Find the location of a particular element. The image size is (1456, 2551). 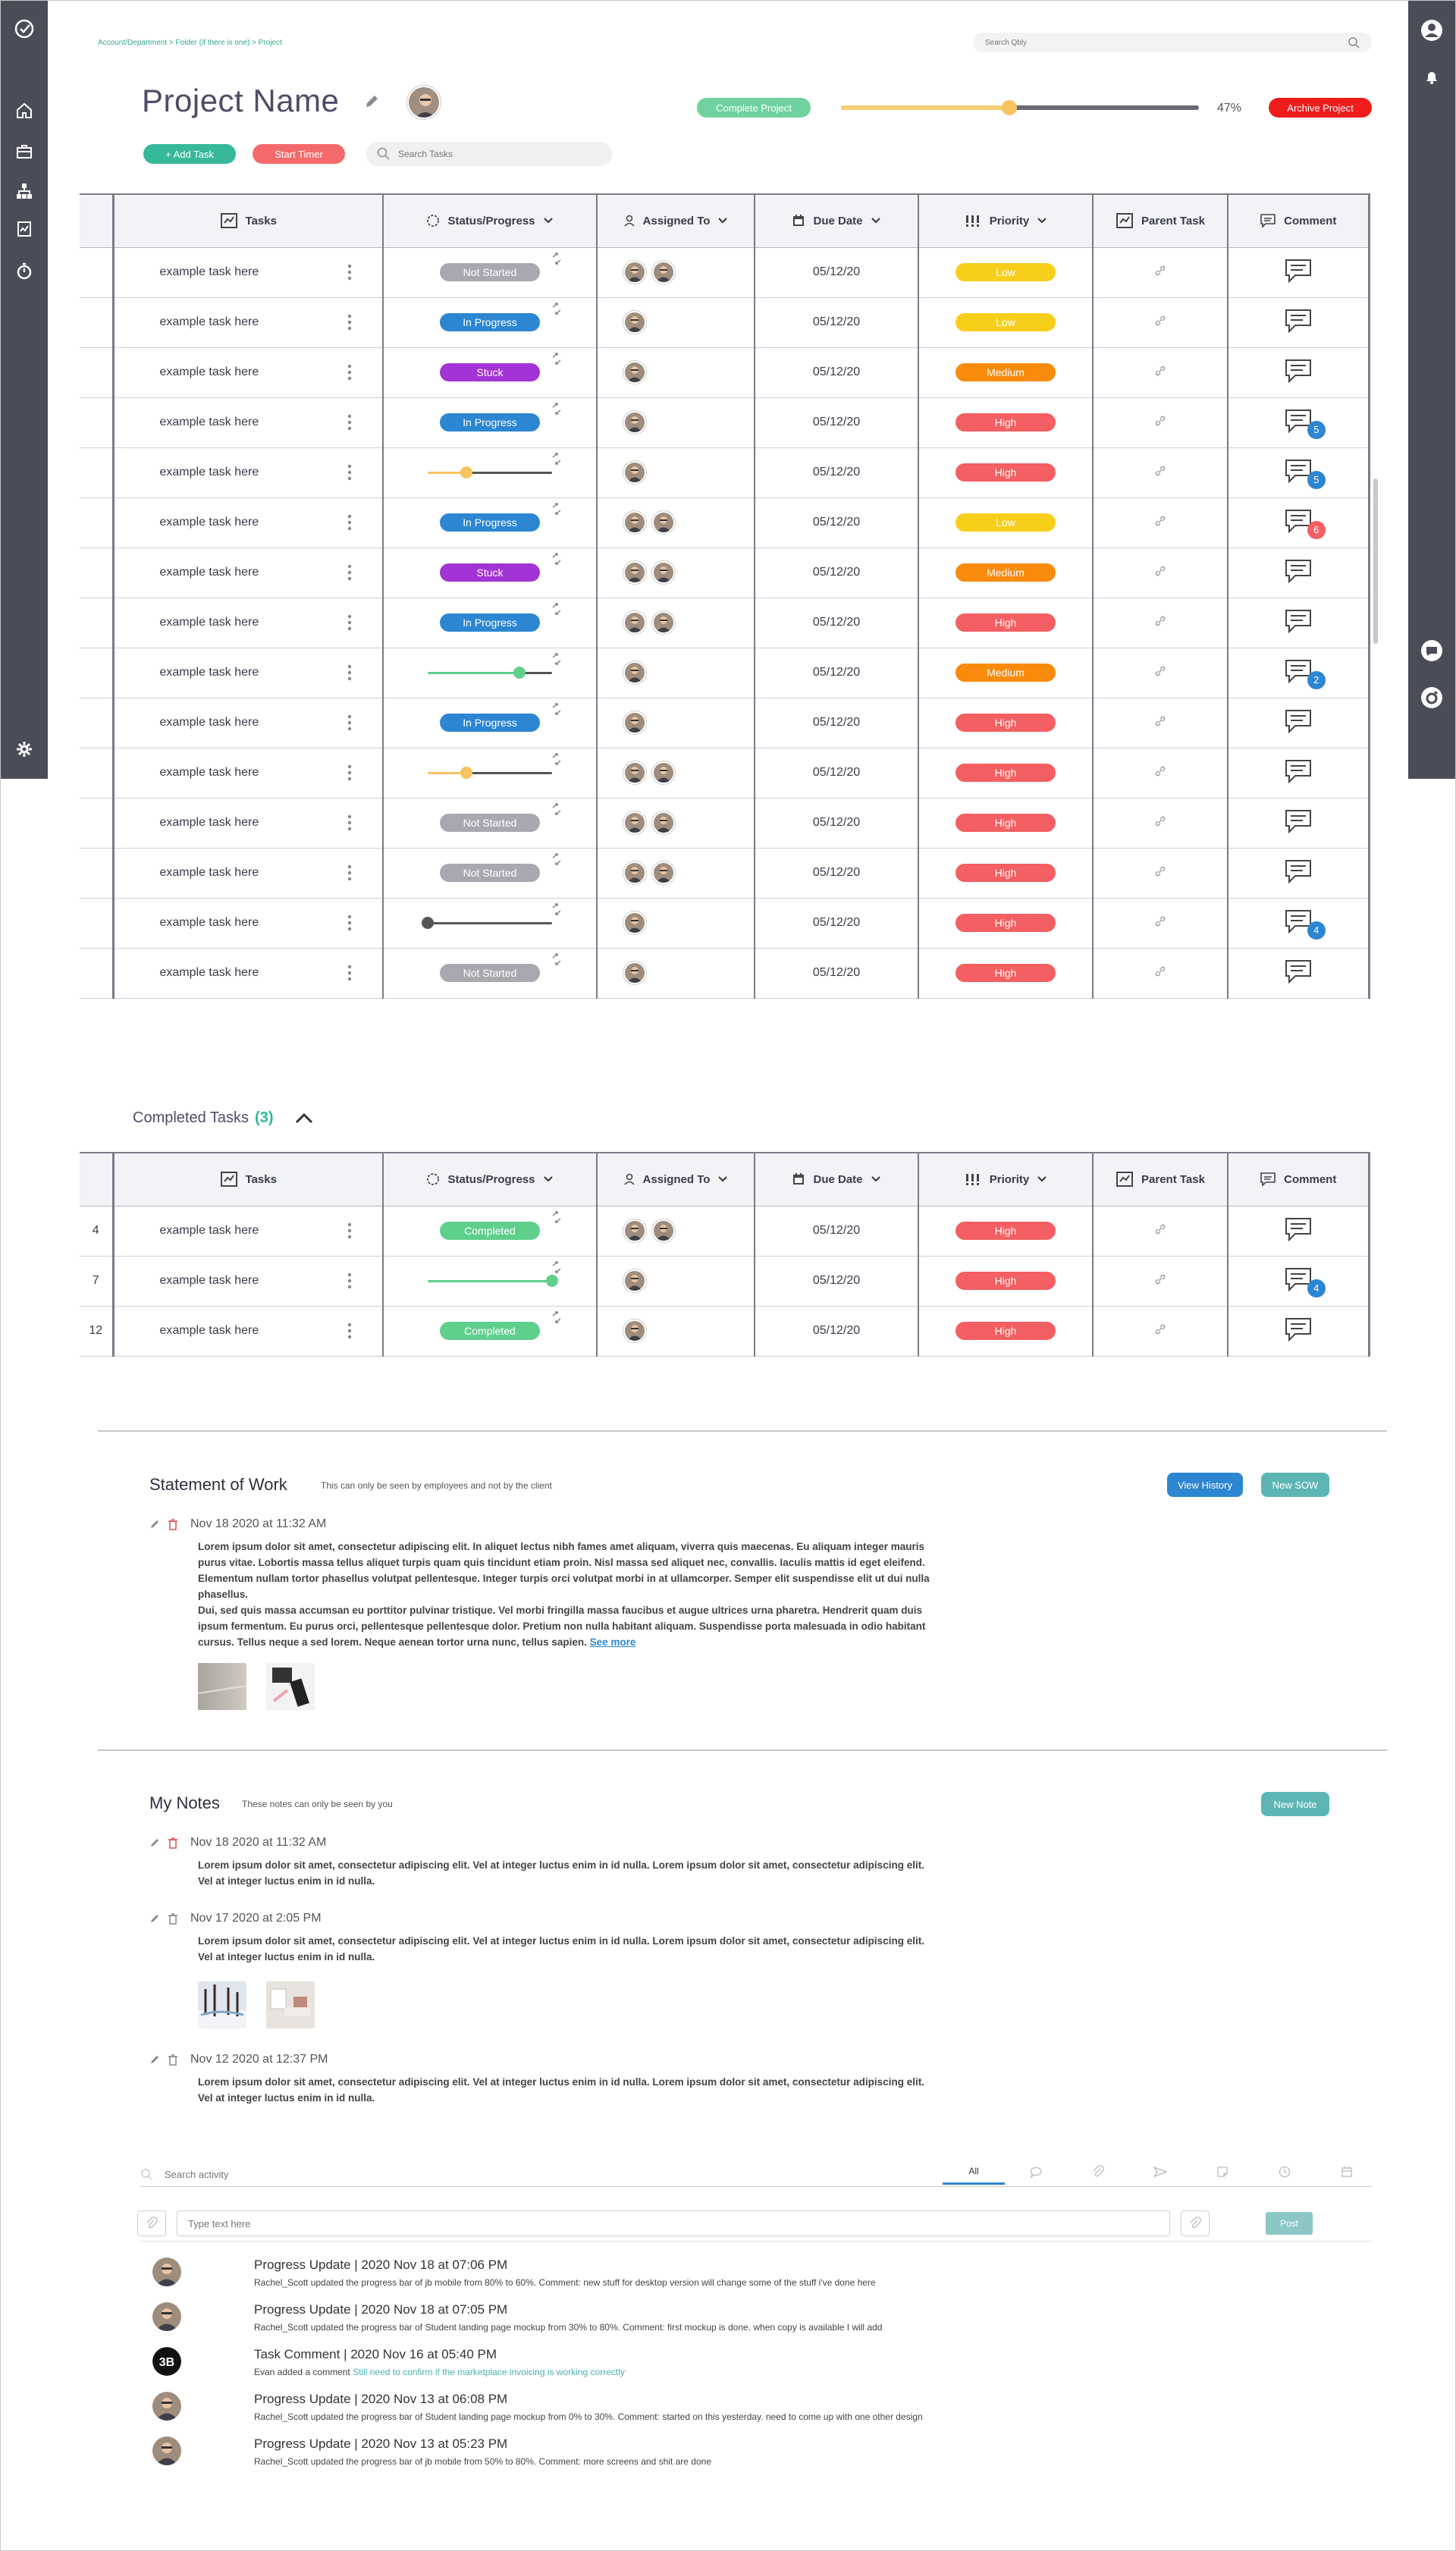

tab-calendar is located at coordinates (1347, 2172).